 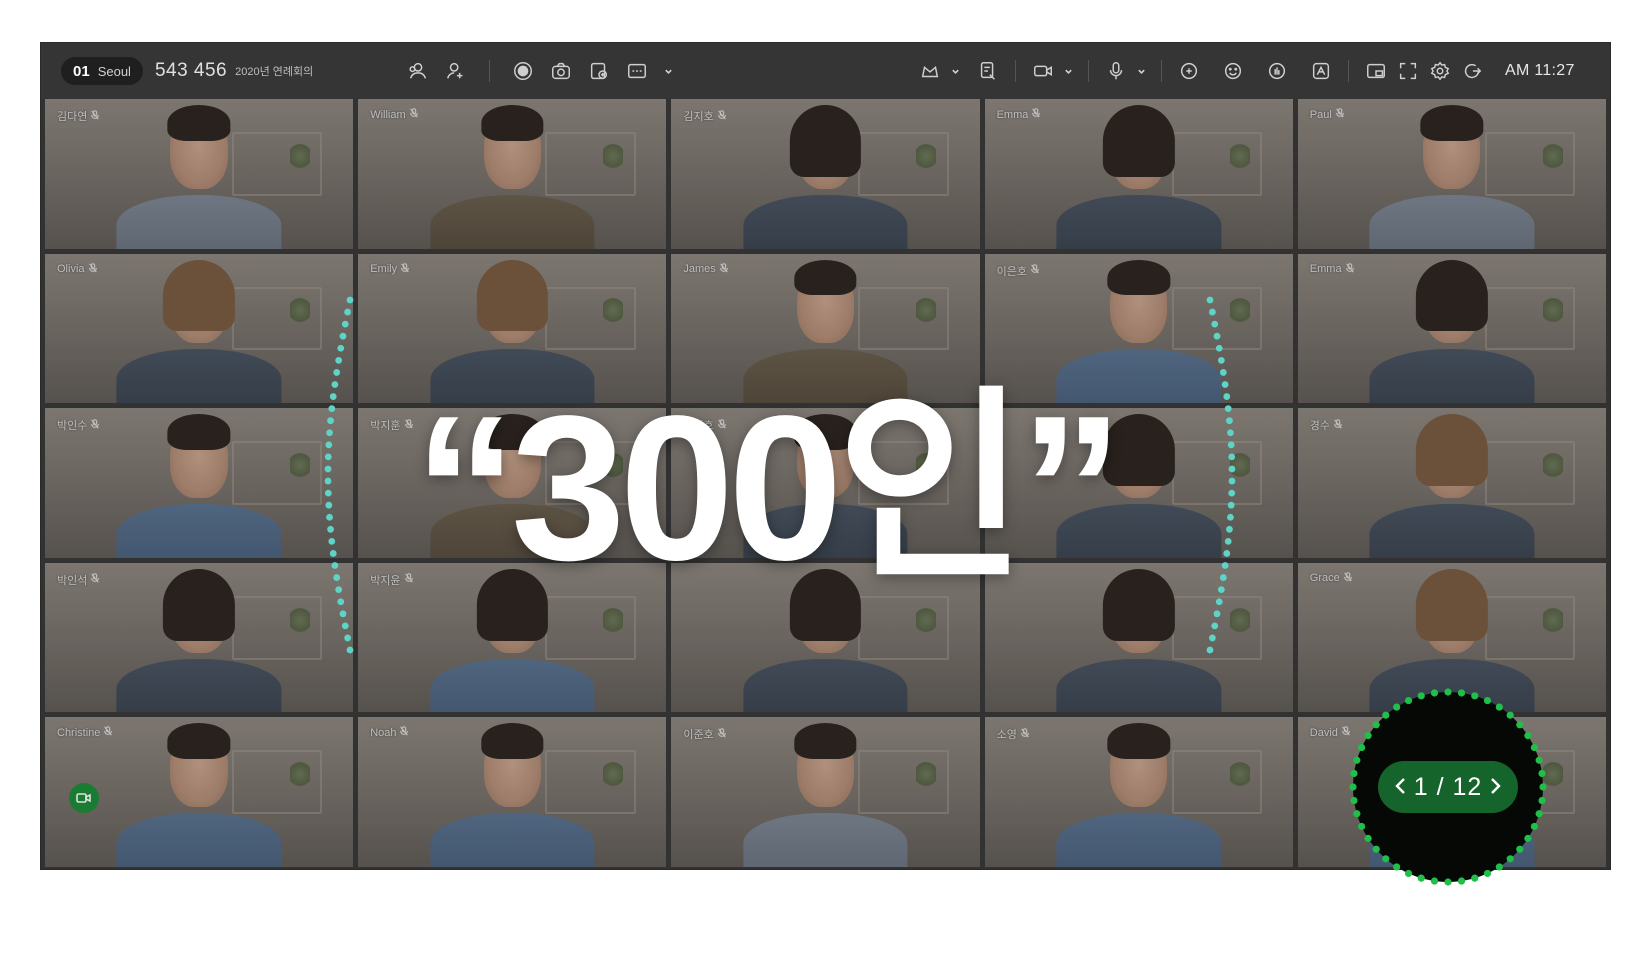 I want to click on participant-tile: Grace, so click(x=1451, y=637).